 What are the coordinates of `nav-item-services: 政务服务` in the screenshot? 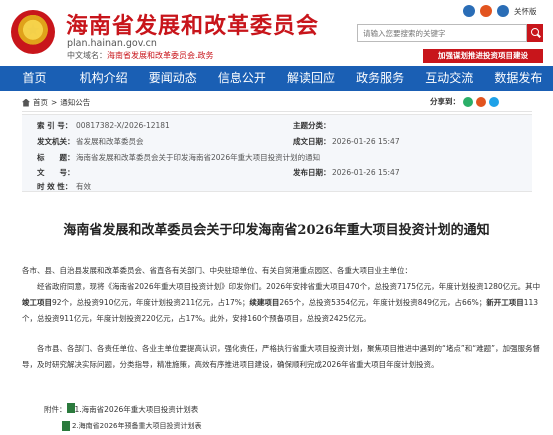 It's located at (380, 78).